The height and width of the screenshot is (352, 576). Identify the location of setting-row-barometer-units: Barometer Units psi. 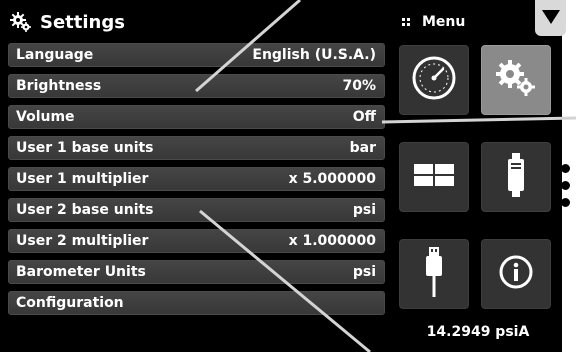
(196, 272).